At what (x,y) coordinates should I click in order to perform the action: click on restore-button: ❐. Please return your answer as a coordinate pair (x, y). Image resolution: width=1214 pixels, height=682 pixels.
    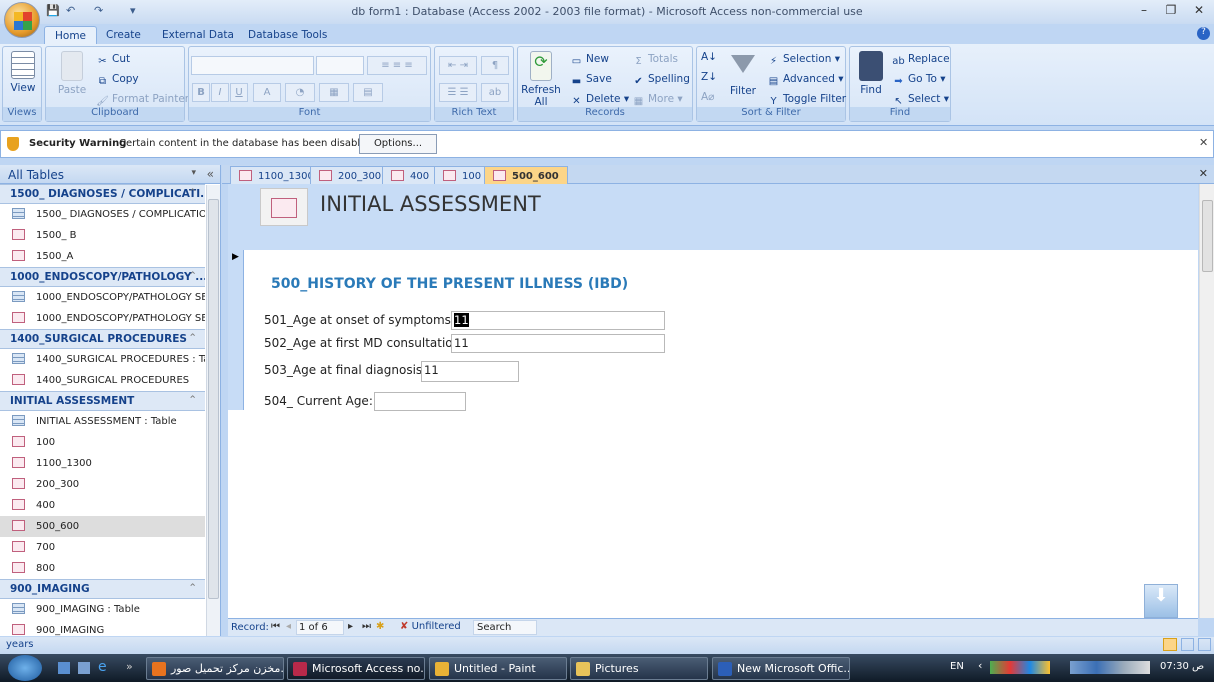
    Looking at the image, I should click on (1171, 11).